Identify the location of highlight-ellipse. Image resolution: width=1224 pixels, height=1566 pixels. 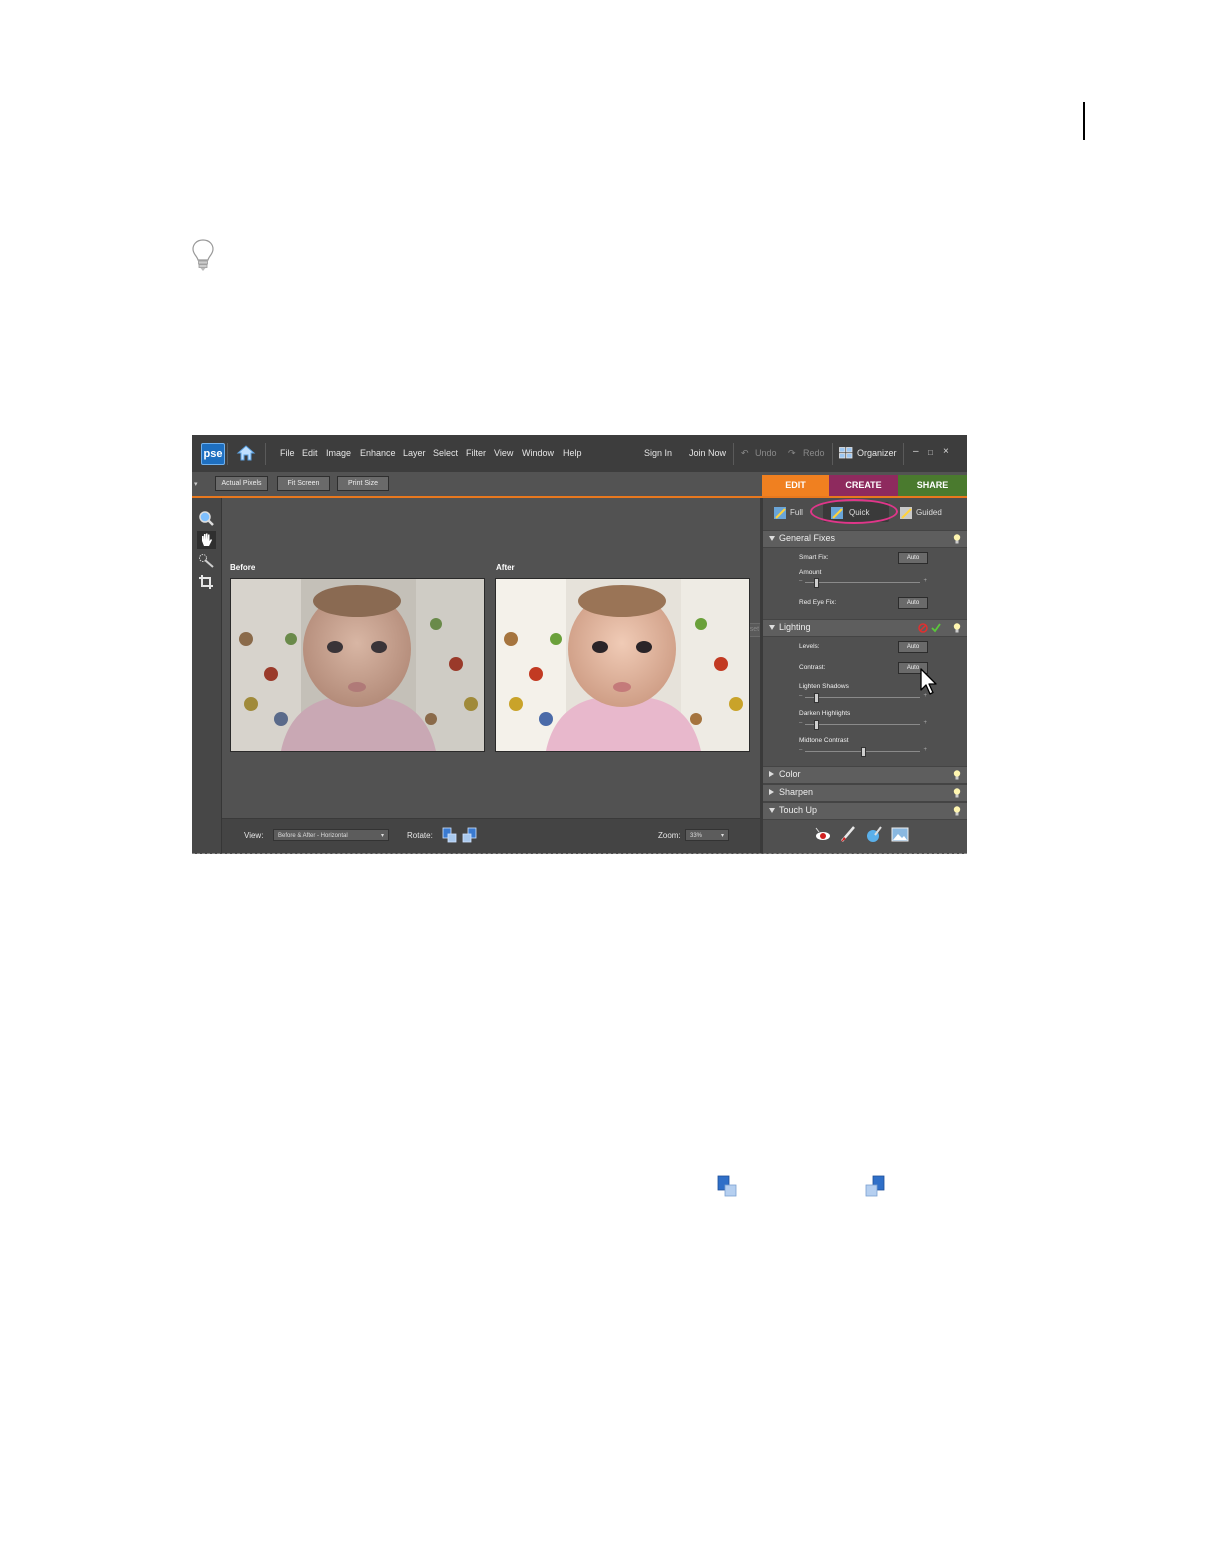
(854, 511).